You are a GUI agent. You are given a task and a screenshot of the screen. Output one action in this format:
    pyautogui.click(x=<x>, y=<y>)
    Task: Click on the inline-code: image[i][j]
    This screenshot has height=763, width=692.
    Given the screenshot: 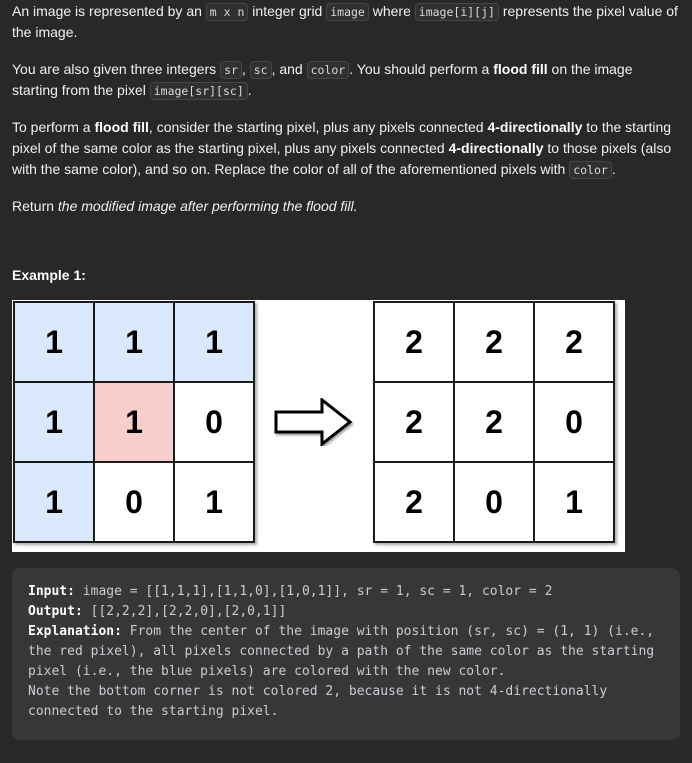 What is the action you would take?
    pyautogui.click(x=456, y=12)
    